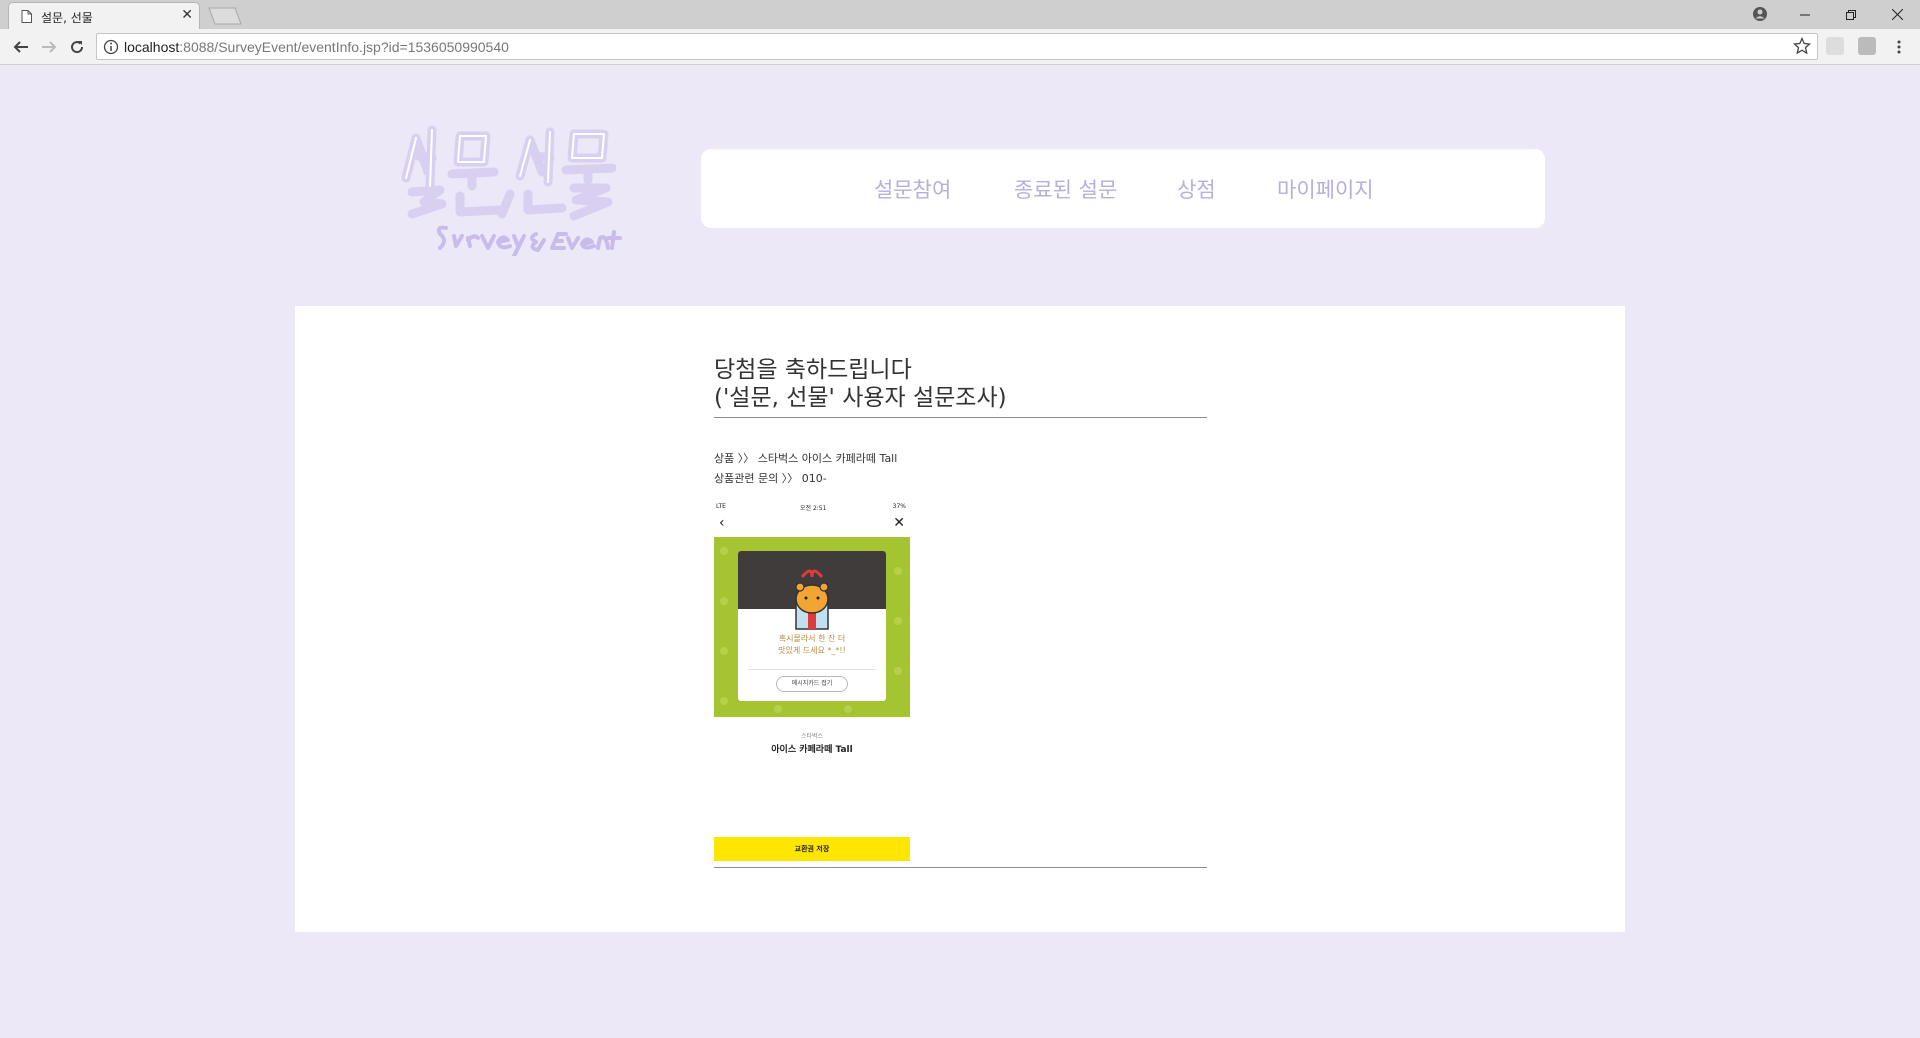  Describe the element at coordinates (812, 736) in the screenshot. I see `brand-name: 스타벅스` at that location.